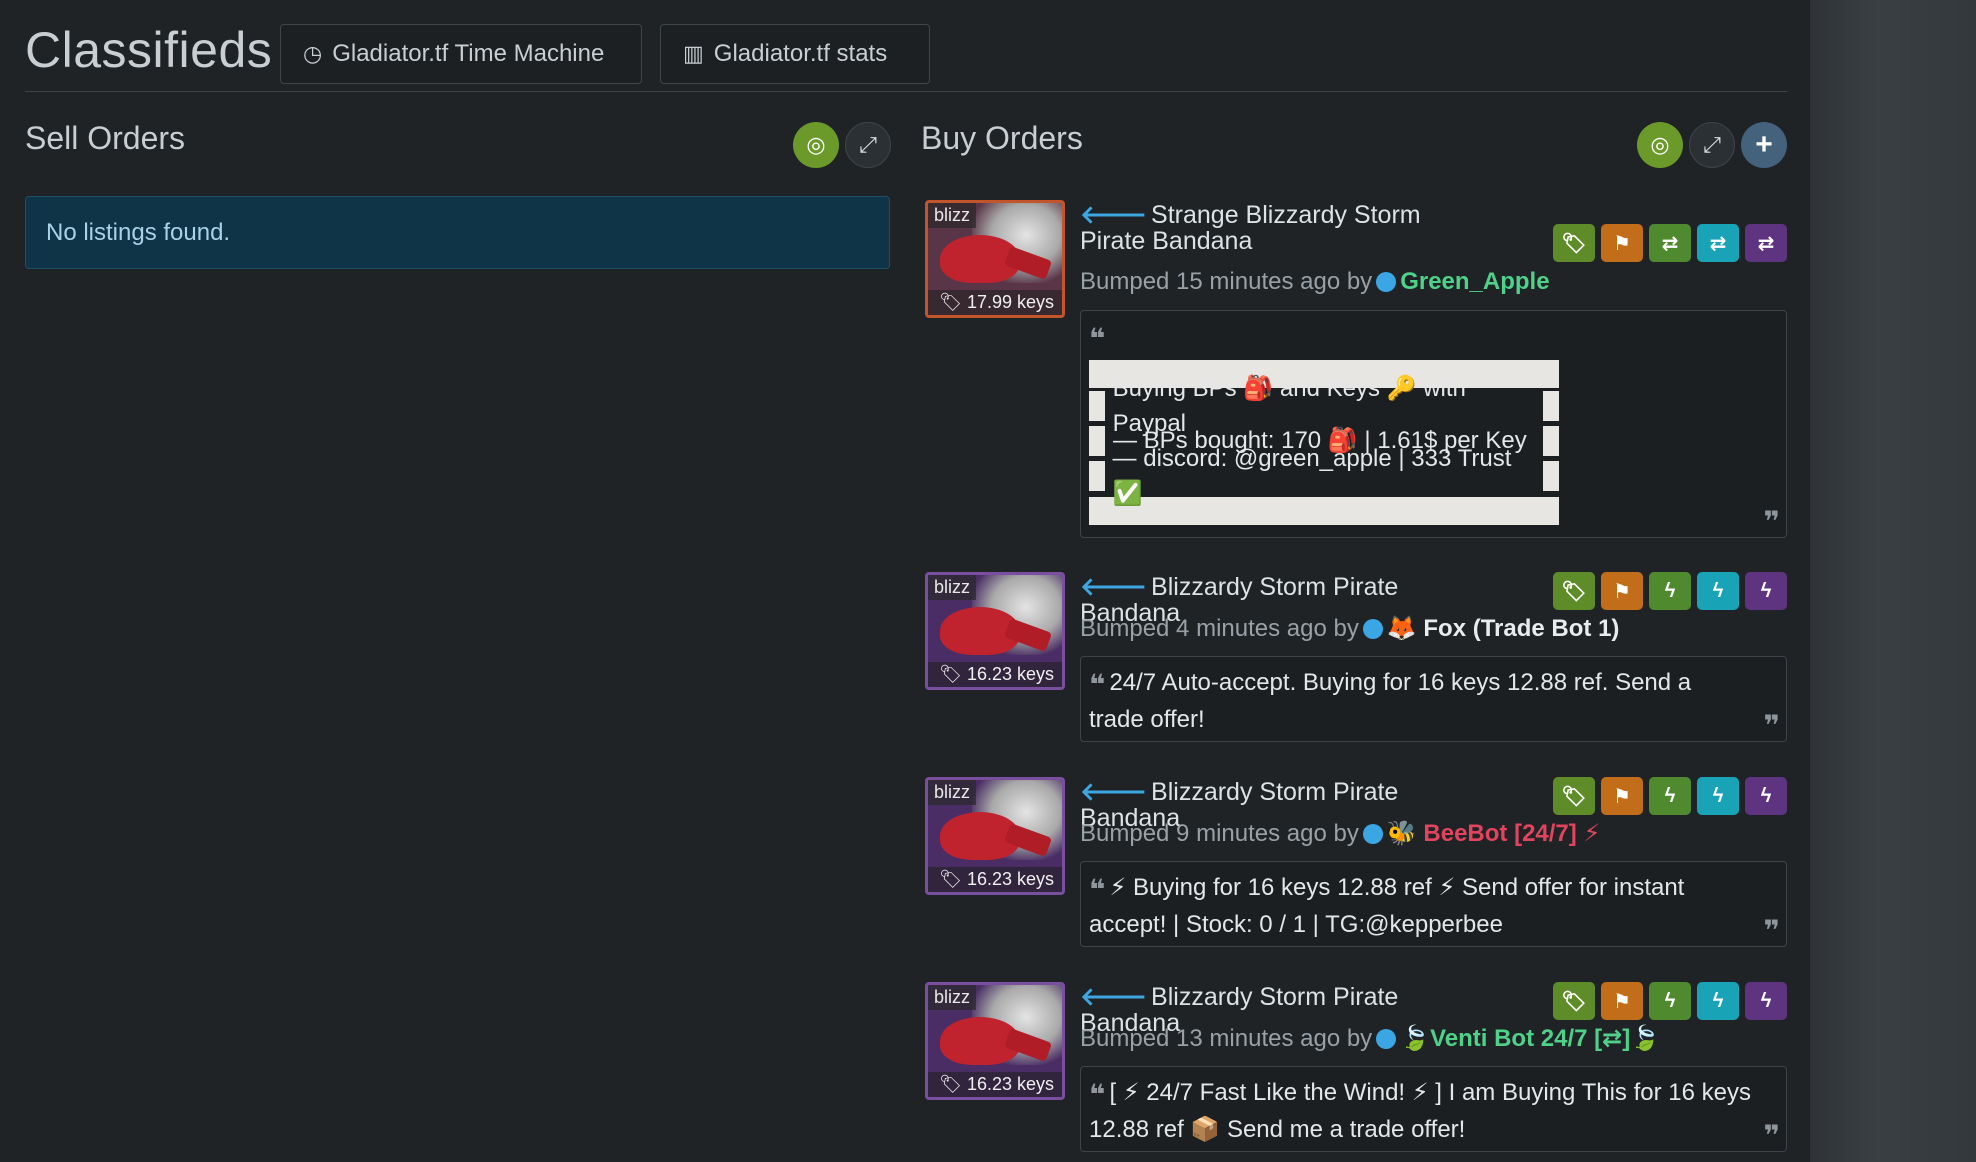  Describe the element at coordinates (105, 138) in the screenshot. I see `sell-orders-title: Sell Orders` at that location.